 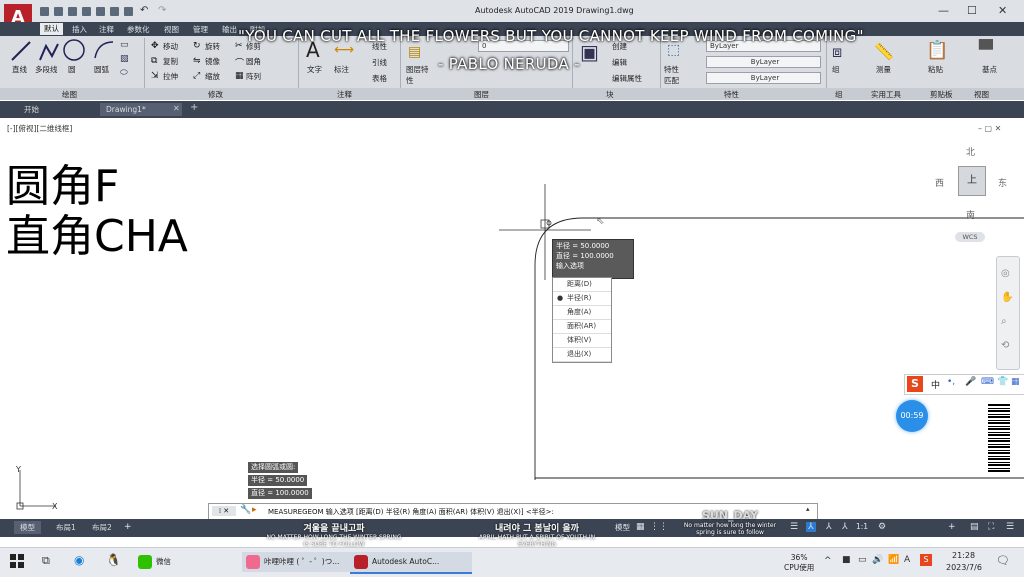 I want to click on group-icon: ⧈, so click(x=837, y=52).